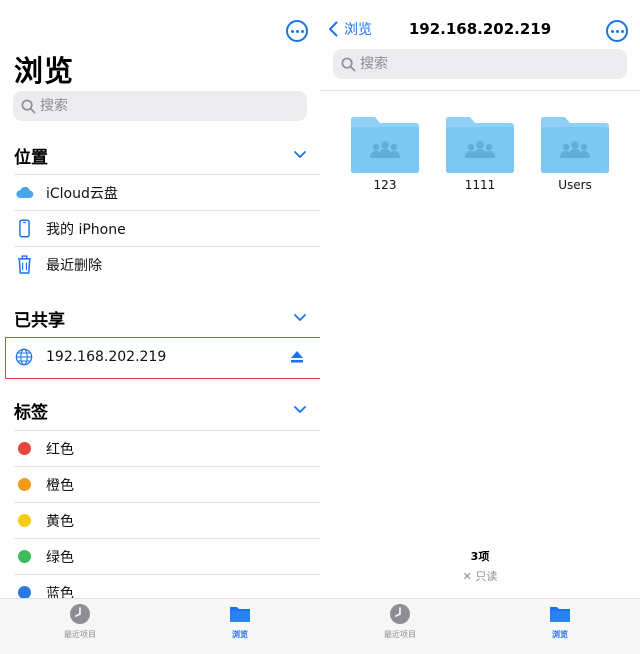  Describe the element at coordinates (480, 90) in the screenshot. I see `divider` at that location.